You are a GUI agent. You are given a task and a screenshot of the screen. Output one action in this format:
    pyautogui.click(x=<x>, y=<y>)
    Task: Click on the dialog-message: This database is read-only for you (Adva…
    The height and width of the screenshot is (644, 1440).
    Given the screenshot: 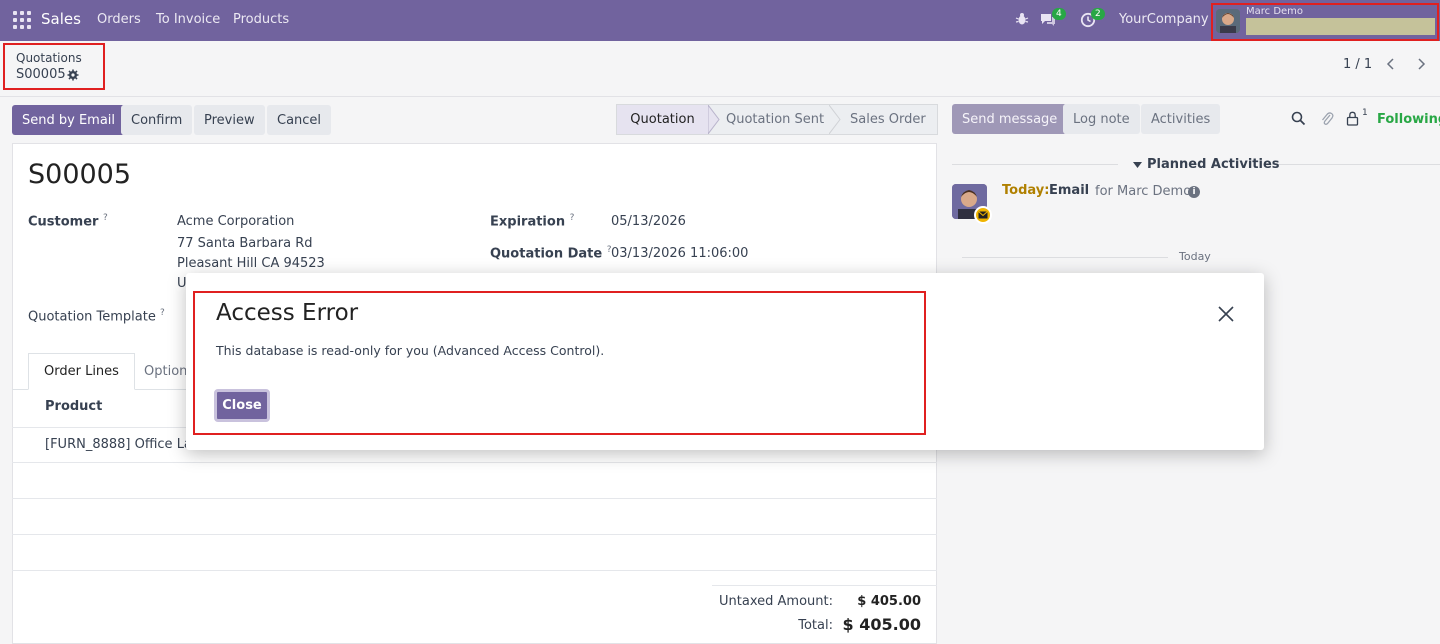 What is the action you would take?
    pyautogui.click(x=410, y=350)
    